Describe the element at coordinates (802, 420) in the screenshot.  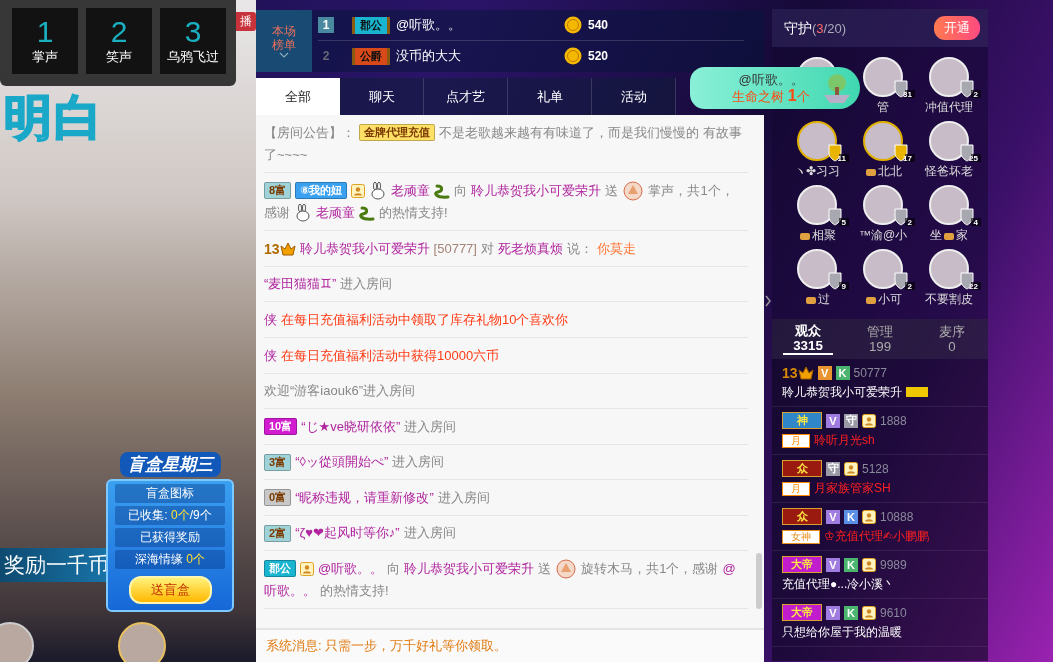
I see `rank-badge: 神` at that location.